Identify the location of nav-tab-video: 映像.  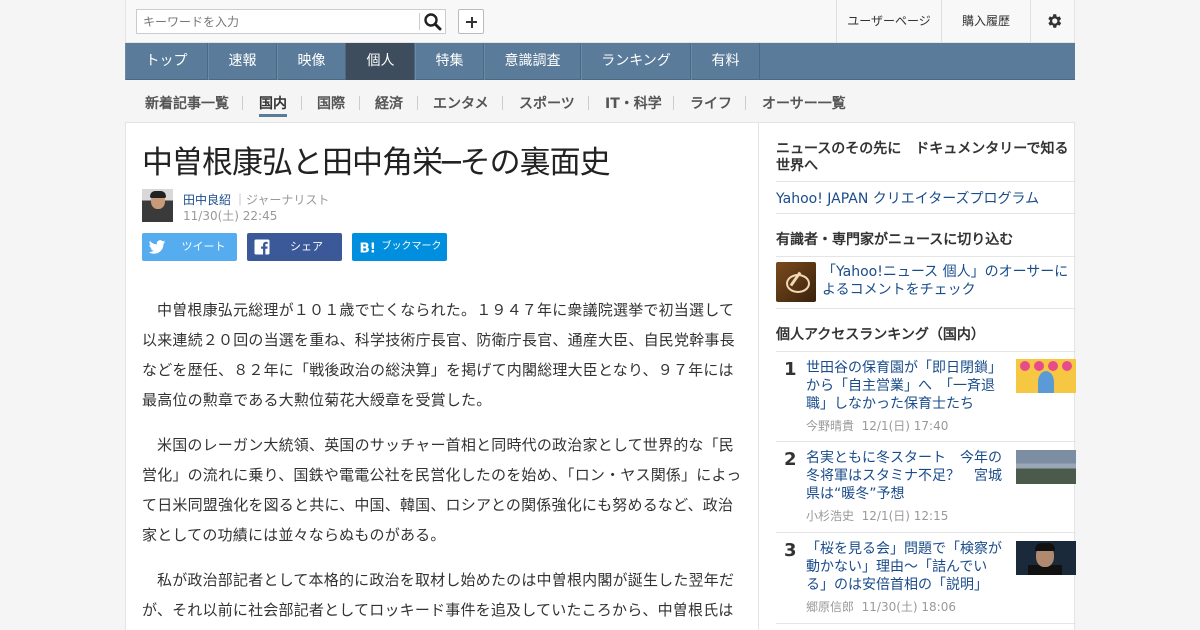
(311, 61).